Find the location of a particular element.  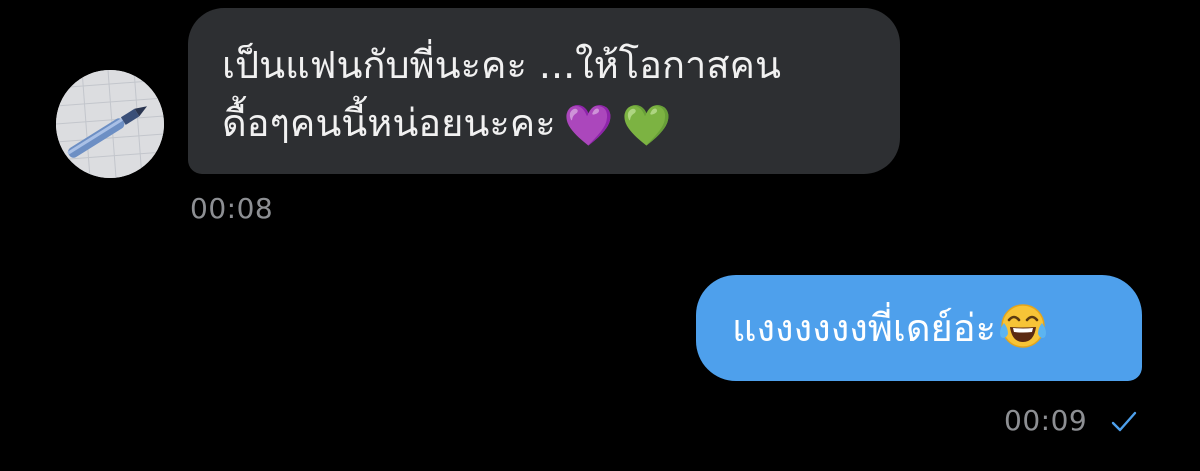

tears-of-joy-emoji-icon is located at coordinates (1023, 326).